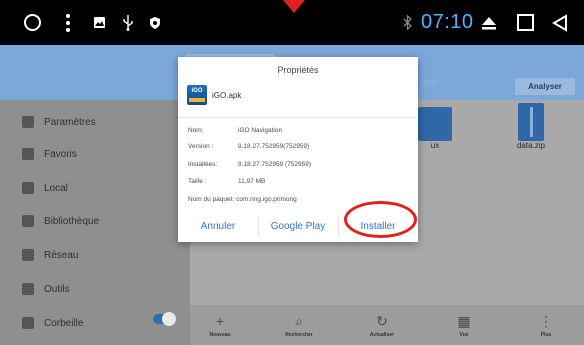 The width and height of the screenshot is (584, 345). What do you see at coordinates (64, 323) in the screenshot?
I see `sidebar-item-label: Corbeille` at bounding box center [64, 323].